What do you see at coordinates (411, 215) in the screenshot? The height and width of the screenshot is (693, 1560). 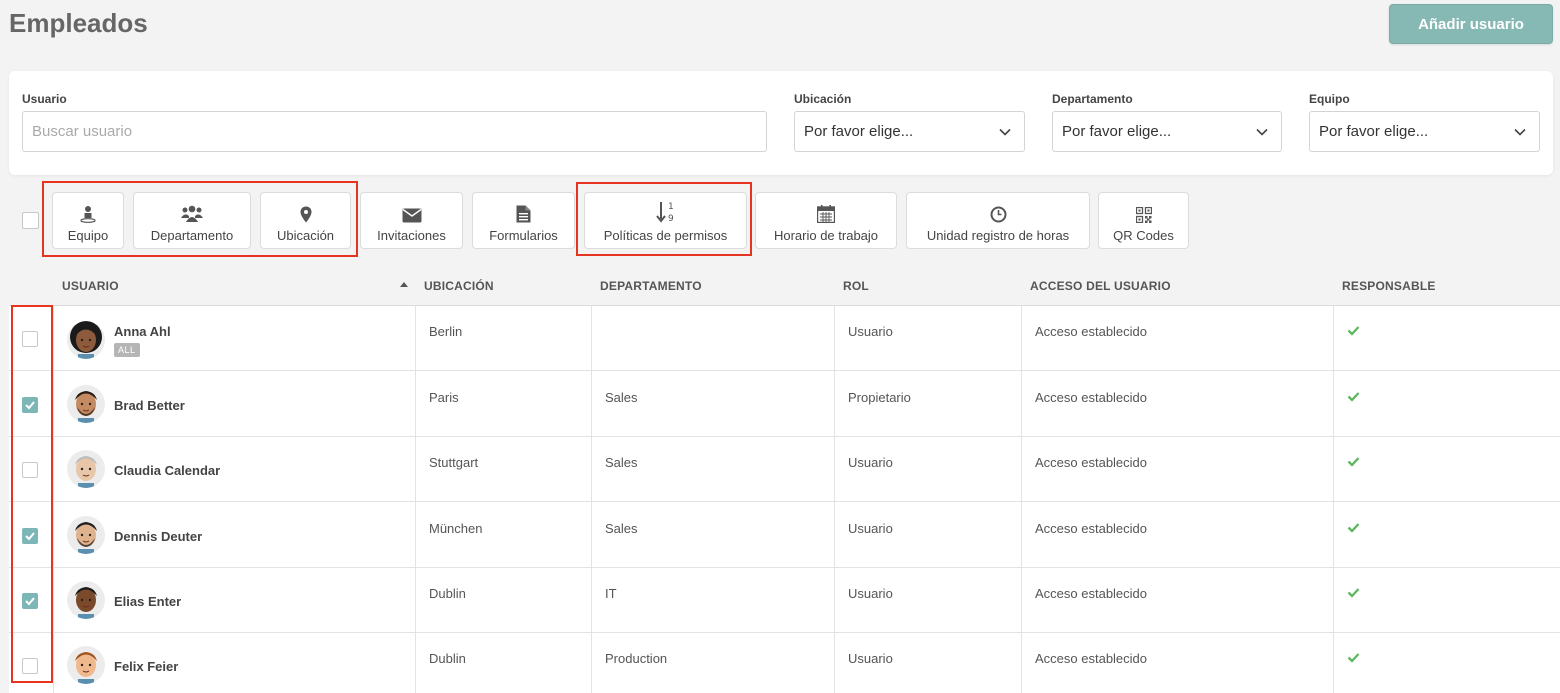 I see `envelope-icon` at bounding box center [411, 215].